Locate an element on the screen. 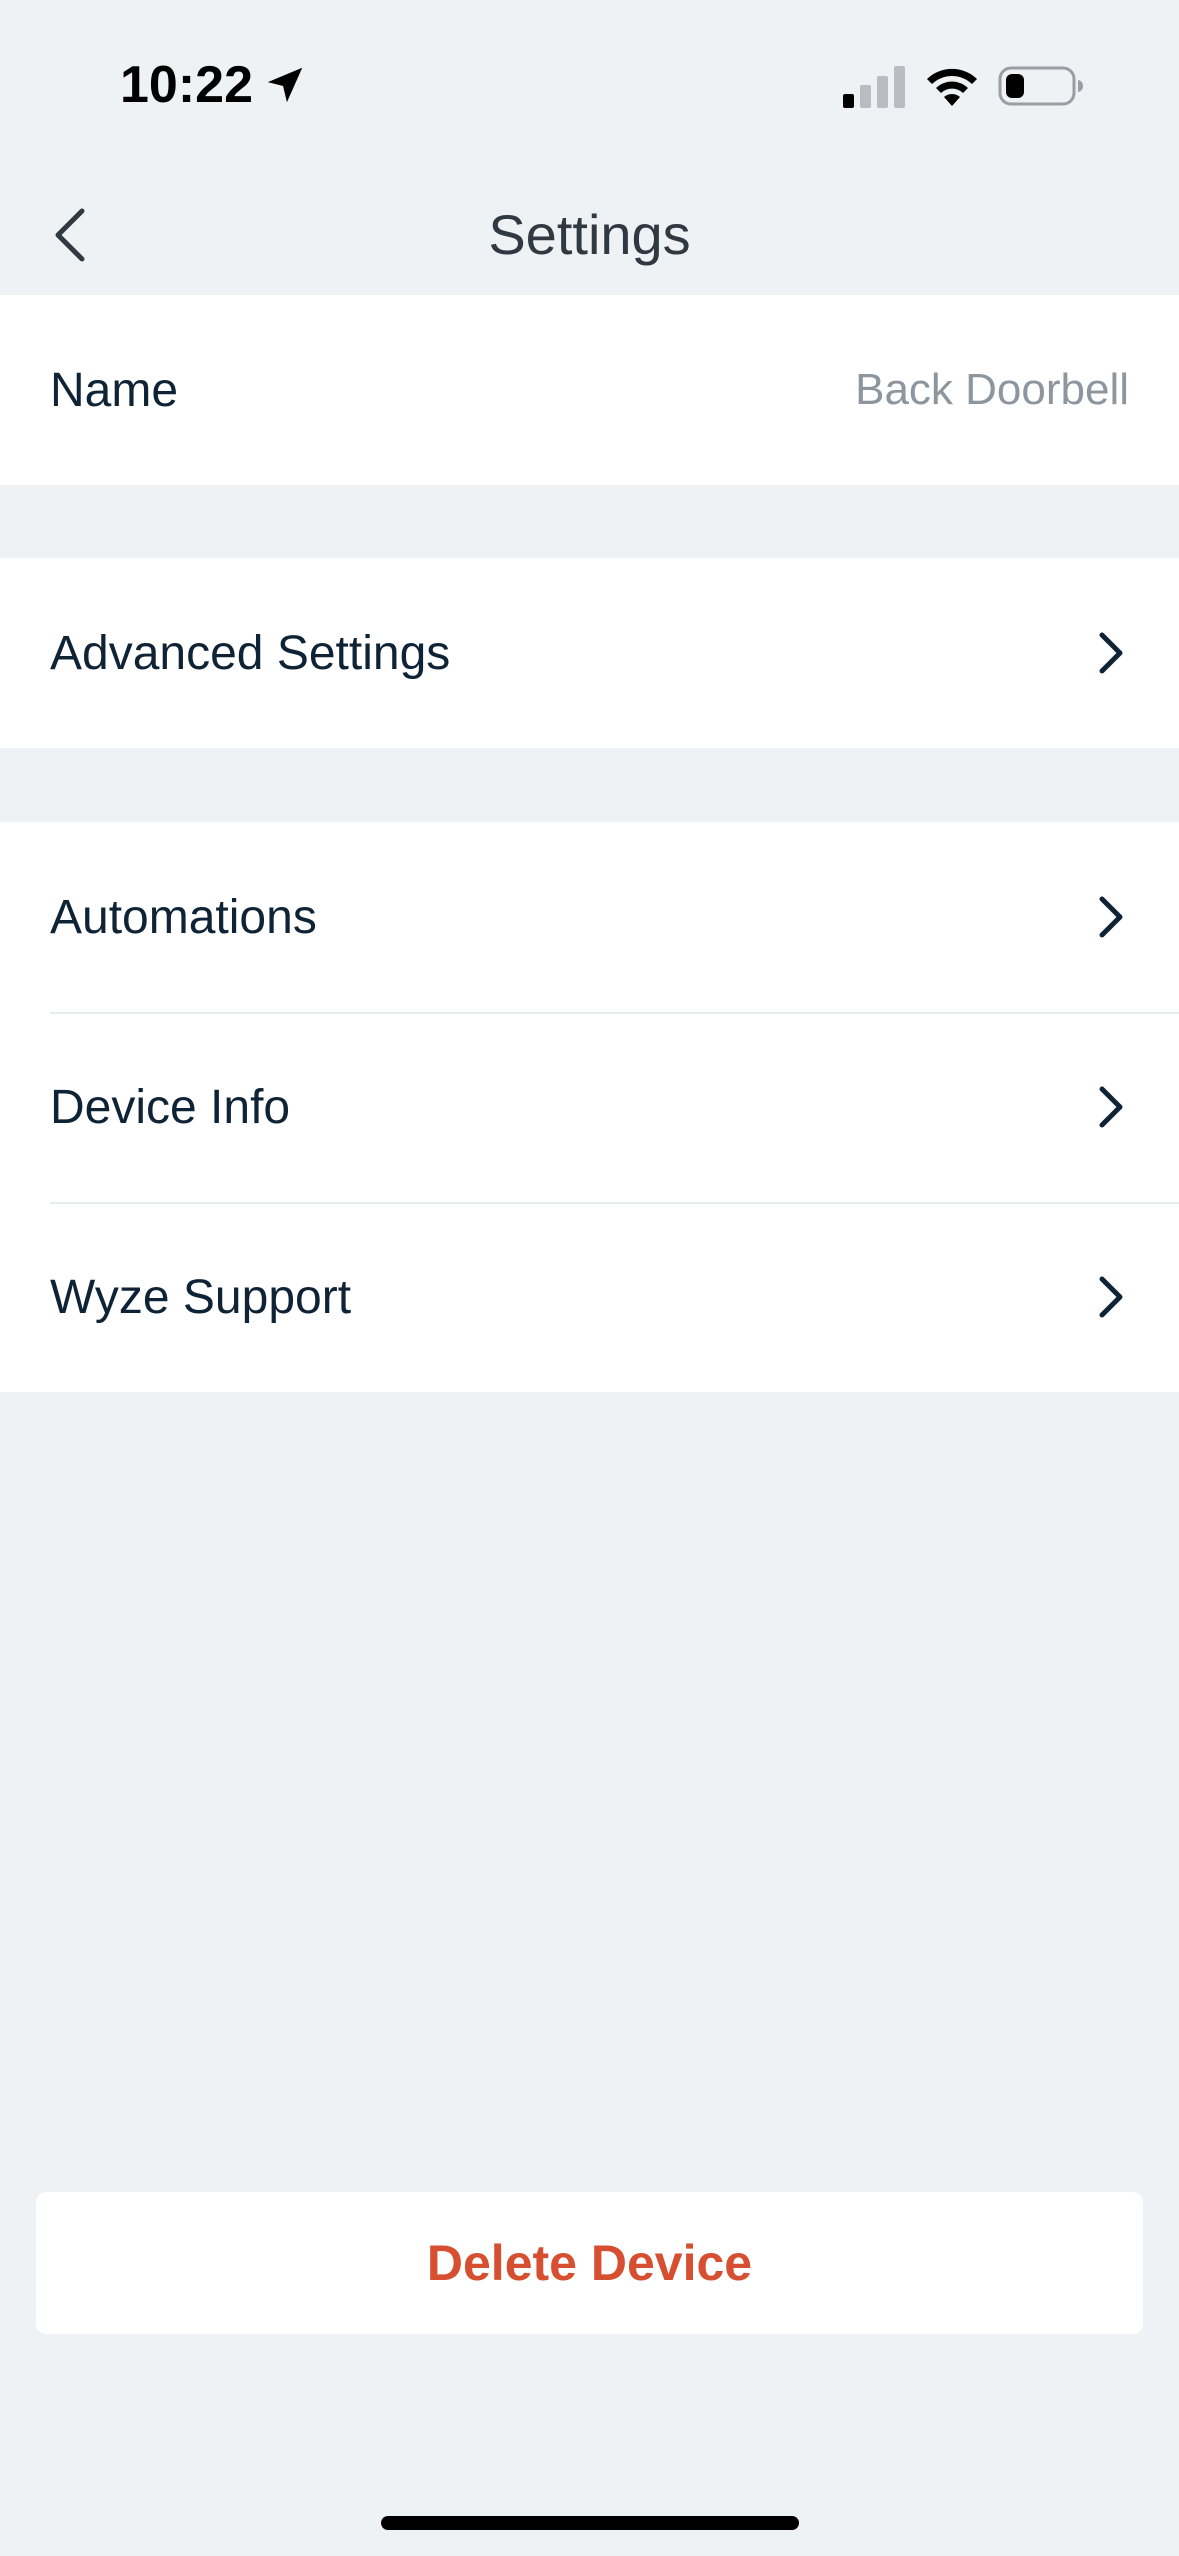  nav-bar: Settings is located at coordinates (589, 232).